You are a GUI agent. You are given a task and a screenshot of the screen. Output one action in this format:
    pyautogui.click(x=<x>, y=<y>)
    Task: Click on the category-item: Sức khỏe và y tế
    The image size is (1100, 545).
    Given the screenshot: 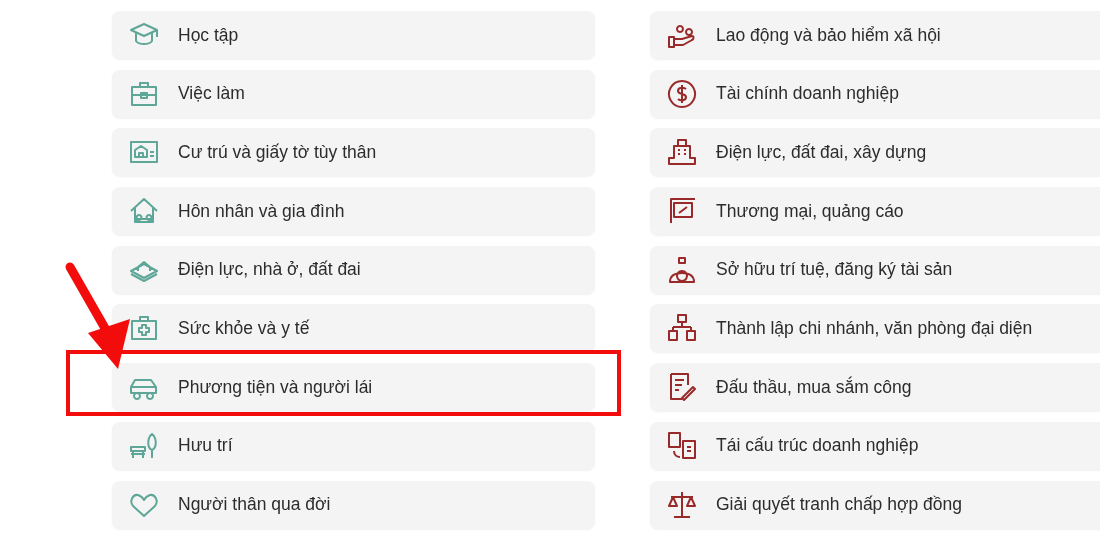 What is the action you would take?
    pyautogui.click(x=353, y=328)
    